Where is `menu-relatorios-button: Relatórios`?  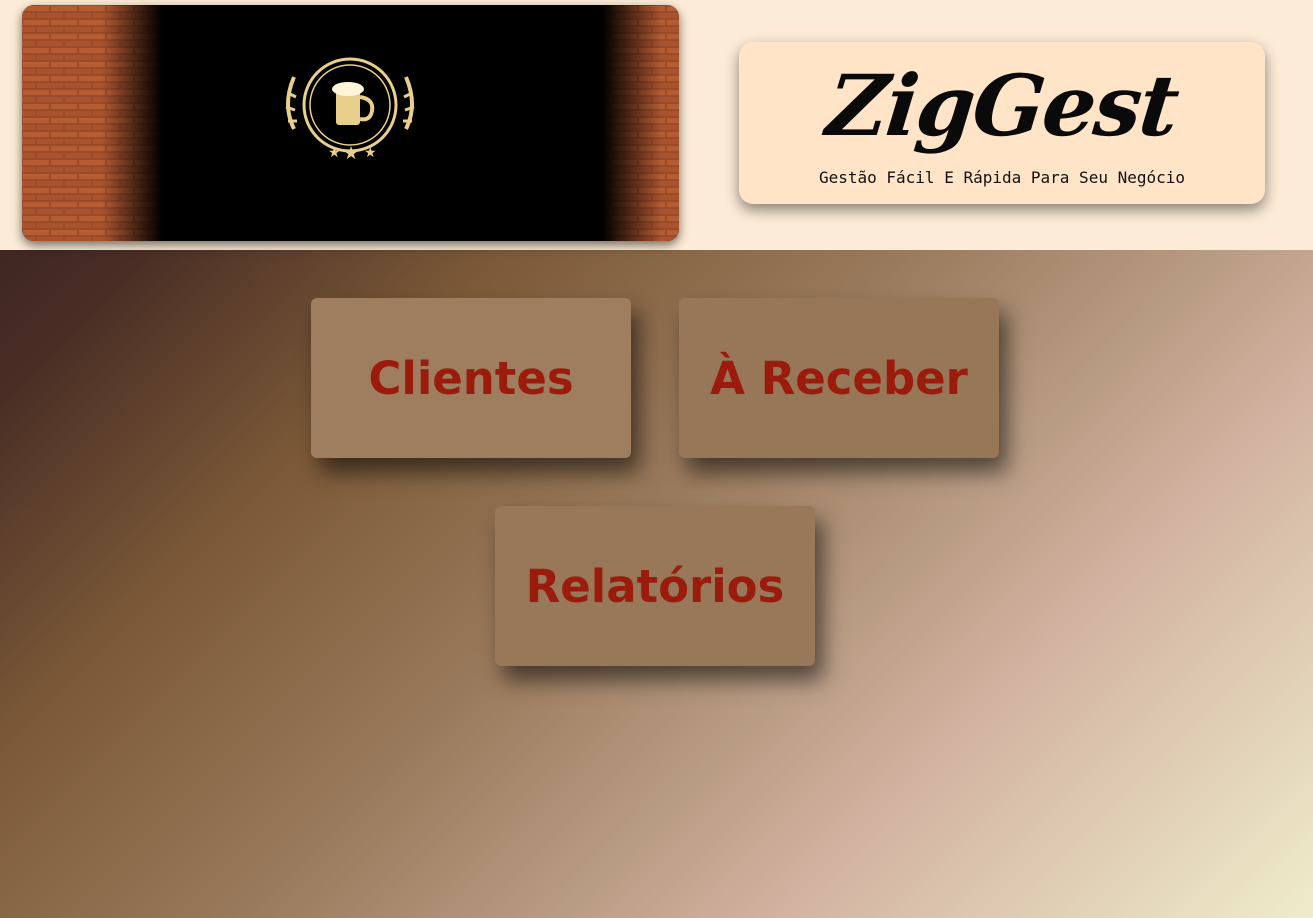 menu-relatorios-button: Relatórios is located at coordinates (655, 586).